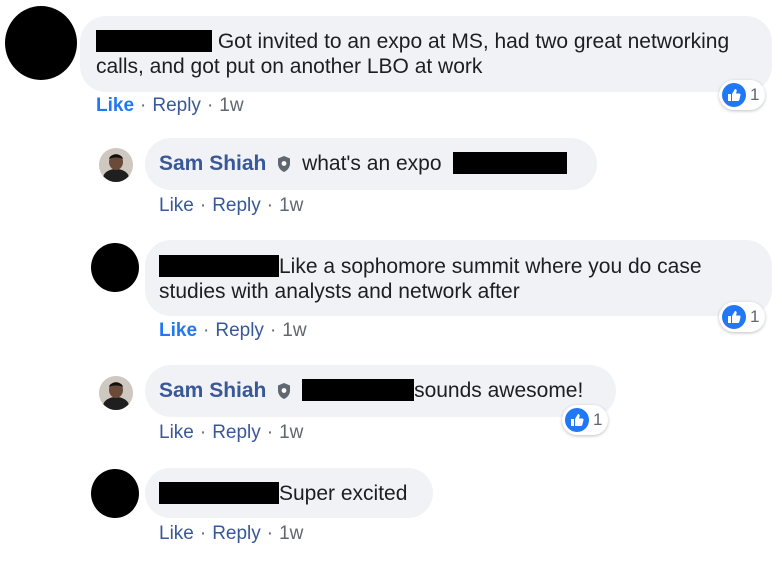  I want to click on comment-text: Super excited, so click(343, 493).